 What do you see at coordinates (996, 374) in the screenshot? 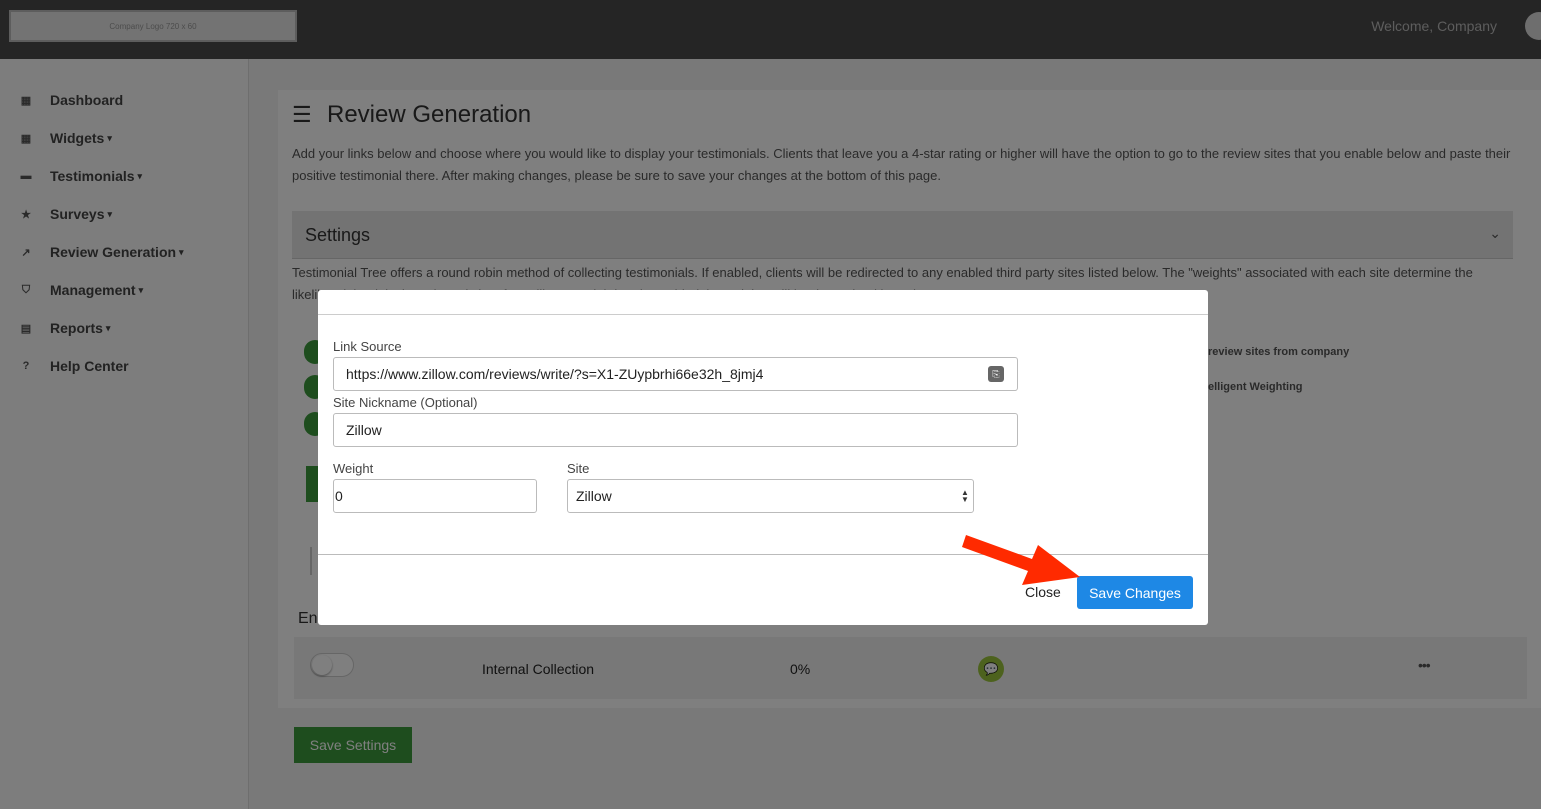
I see `paste-icon: ⎘` at bounding box center [996, 374].